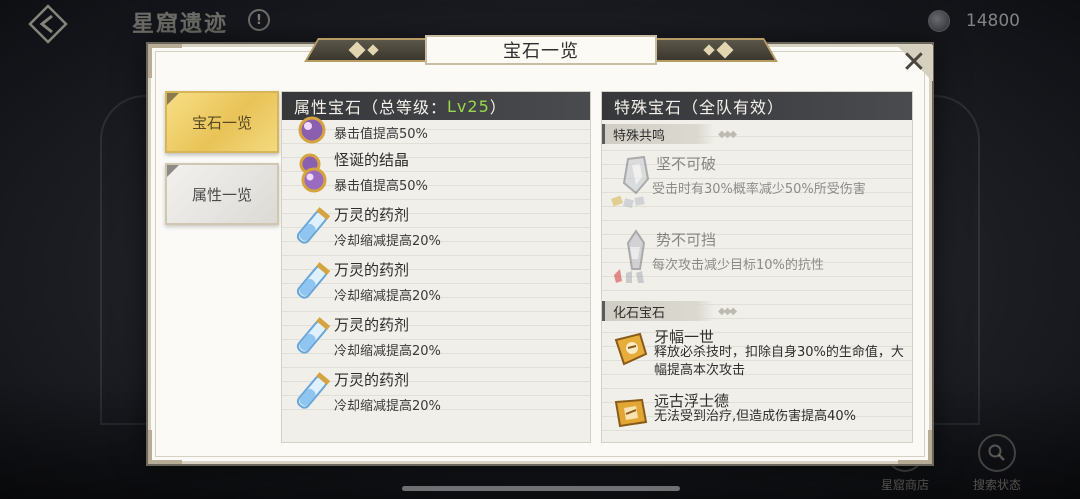 Image resolution: width=1080 pixels, height=499 pixels. What do you see at coordinates (738, 265) in the screenshot?
I see `resonance-effect: 每次攻击减少目标10%的抗性` at bounding box center [738, 265].